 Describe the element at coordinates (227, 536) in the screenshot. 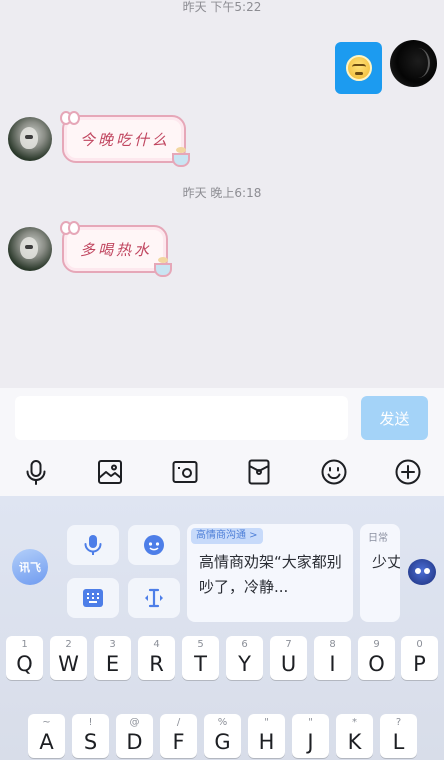

I see `card-tag: 高情商沟通 >` at that location.